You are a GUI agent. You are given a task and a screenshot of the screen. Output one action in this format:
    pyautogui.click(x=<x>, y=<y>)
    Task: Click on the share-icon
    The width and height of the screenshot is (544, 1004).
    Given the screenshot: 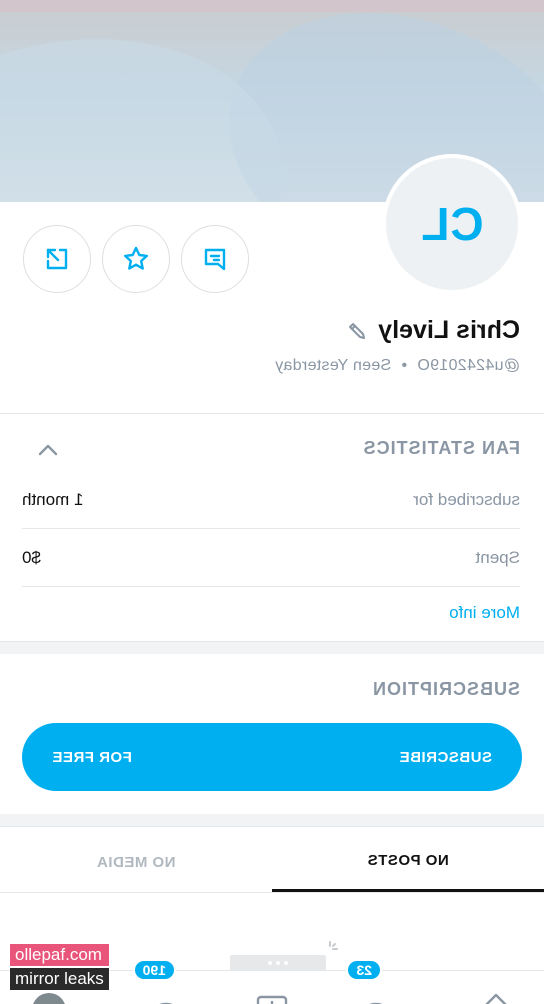 What is the action you would take?
    pyautogui.click(x=57, y=259)
    